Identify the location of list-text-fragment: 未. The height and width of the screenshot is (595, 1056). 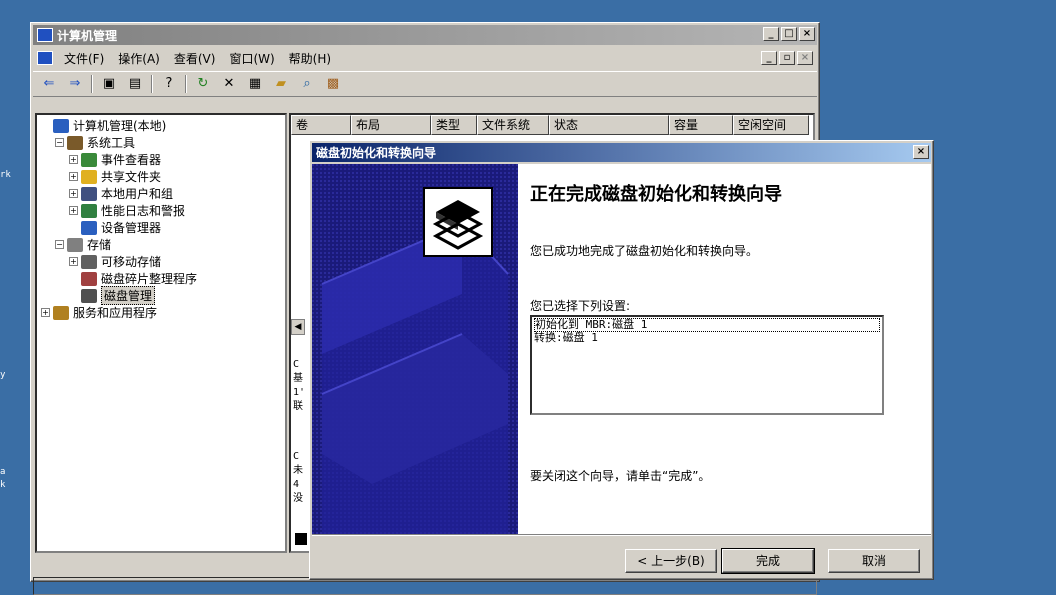
(298, 470).